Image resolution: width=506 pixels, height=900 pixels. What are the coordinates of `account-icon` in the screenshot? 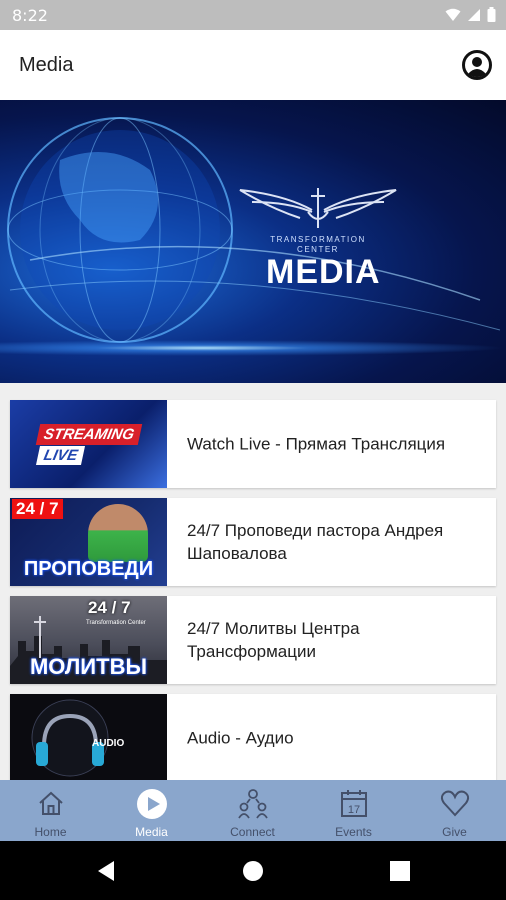 It's located at (477, 65).